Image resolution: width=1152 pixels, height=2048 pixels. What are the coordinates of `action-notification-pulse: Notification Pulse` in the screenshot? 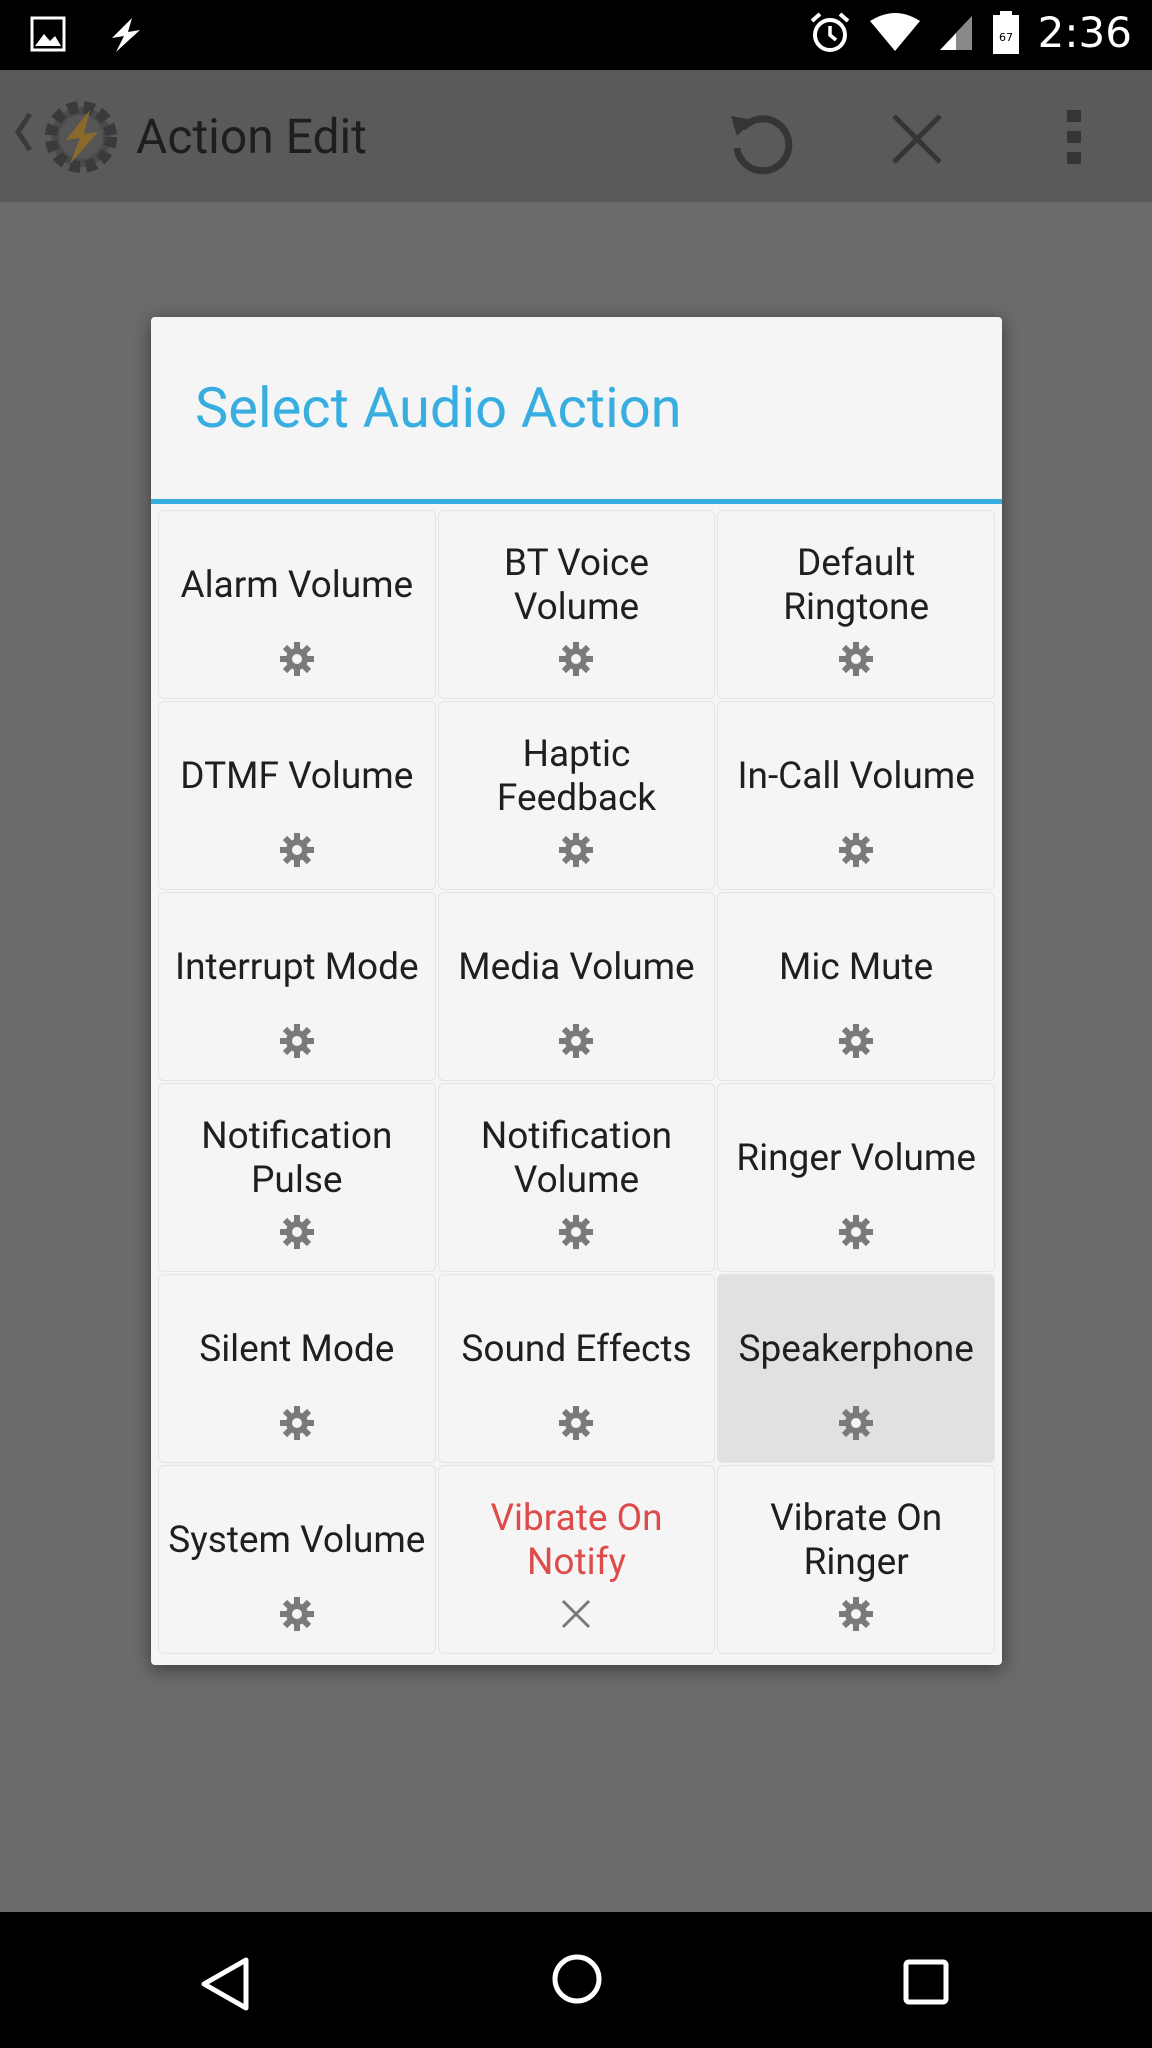 It's located at (297, 1177).